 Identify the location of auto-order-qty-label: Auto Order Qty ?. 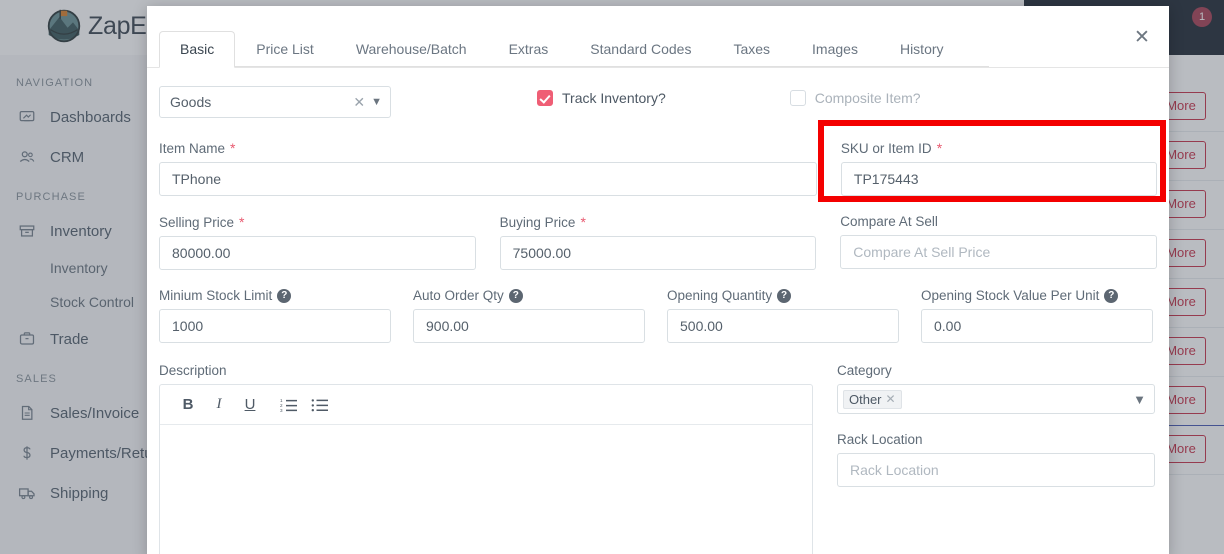
(529, 295).